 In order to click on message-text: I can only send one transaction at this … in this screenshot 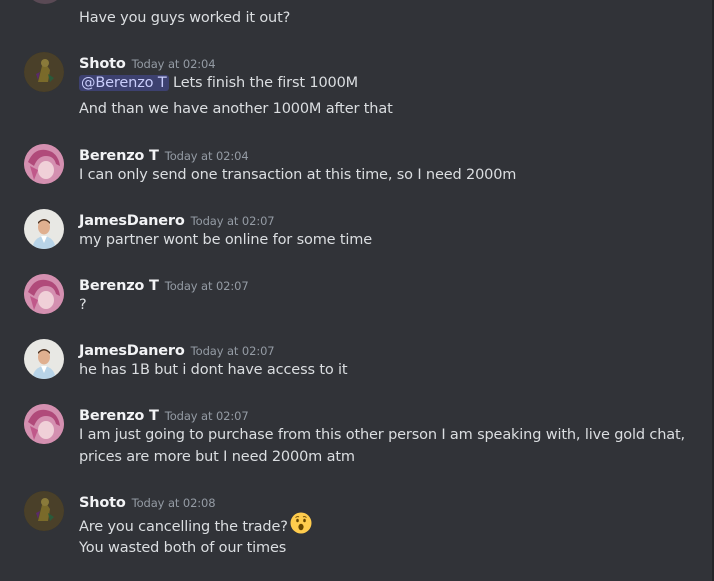, I will do `click(298, 175)`.